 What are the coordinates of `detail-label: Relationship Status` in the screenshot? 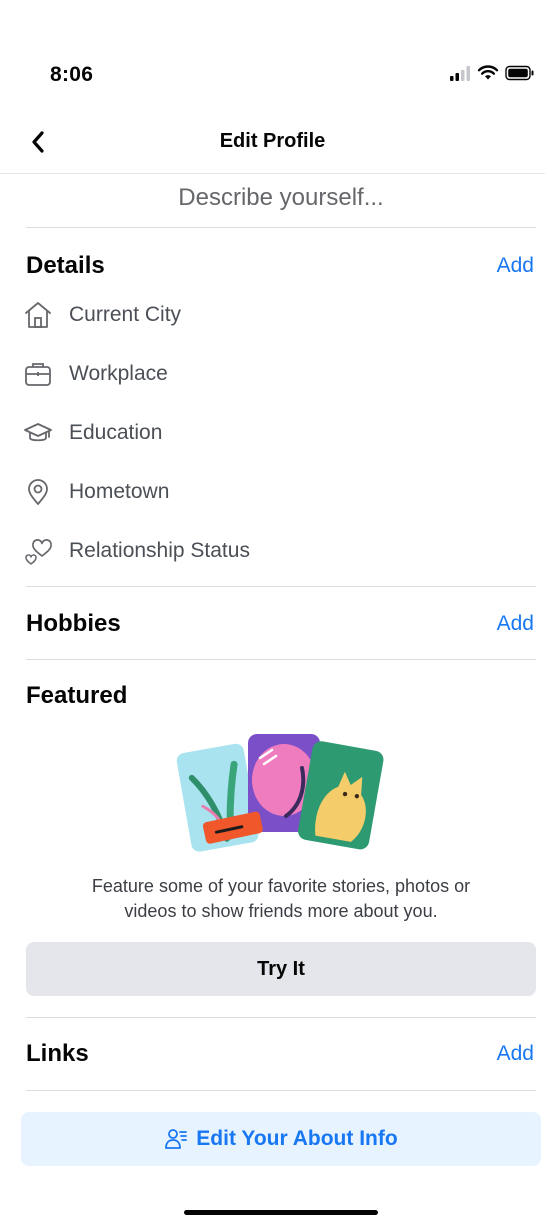 It's located at (159, 550).